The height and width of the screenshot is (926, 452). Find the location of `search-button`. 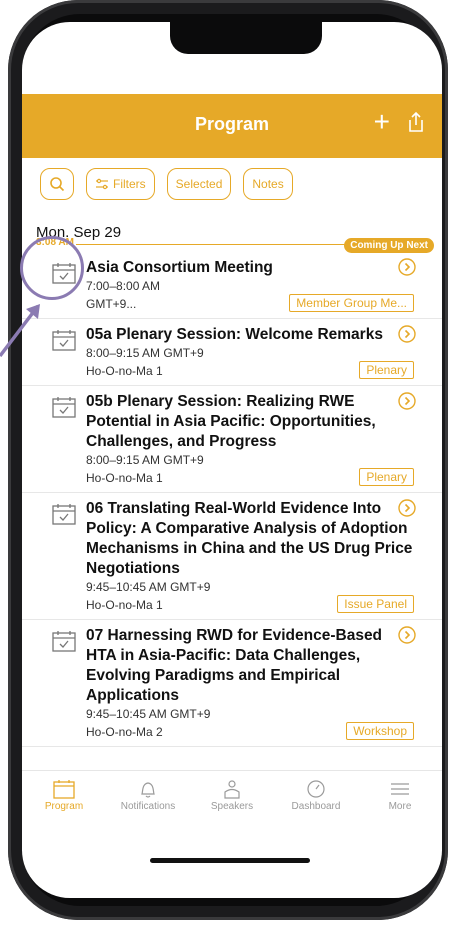

search-button is located at coordinates (57, 184).